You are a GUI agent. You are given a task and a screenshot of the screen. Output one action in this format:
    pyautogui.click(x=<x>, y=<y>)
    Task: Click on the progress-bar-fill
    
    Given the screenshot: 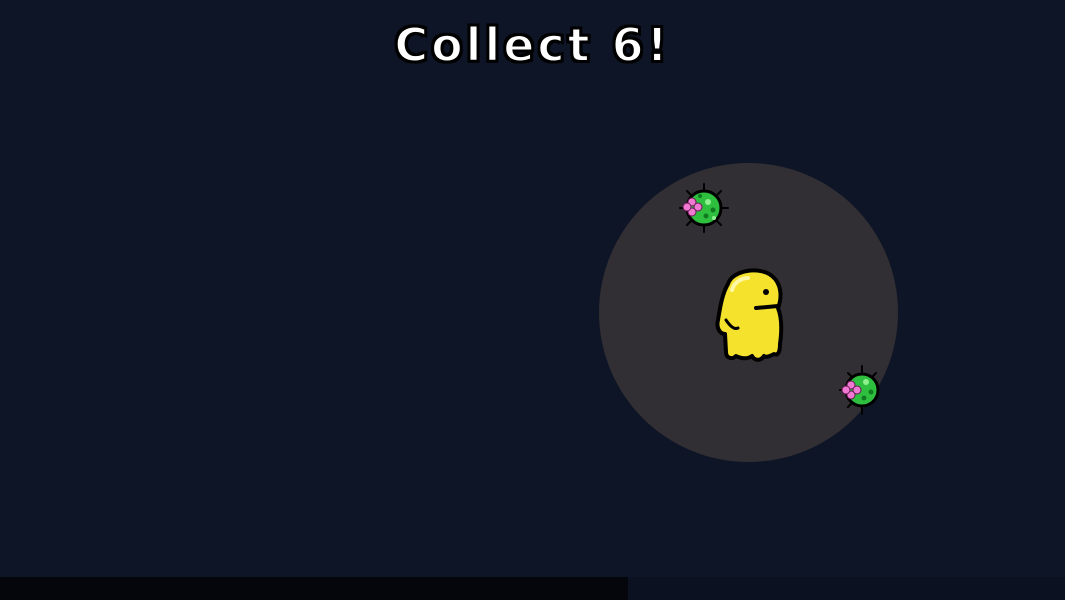 What is the action you would take?
    pyautogui.click(x=314, y=588)
    